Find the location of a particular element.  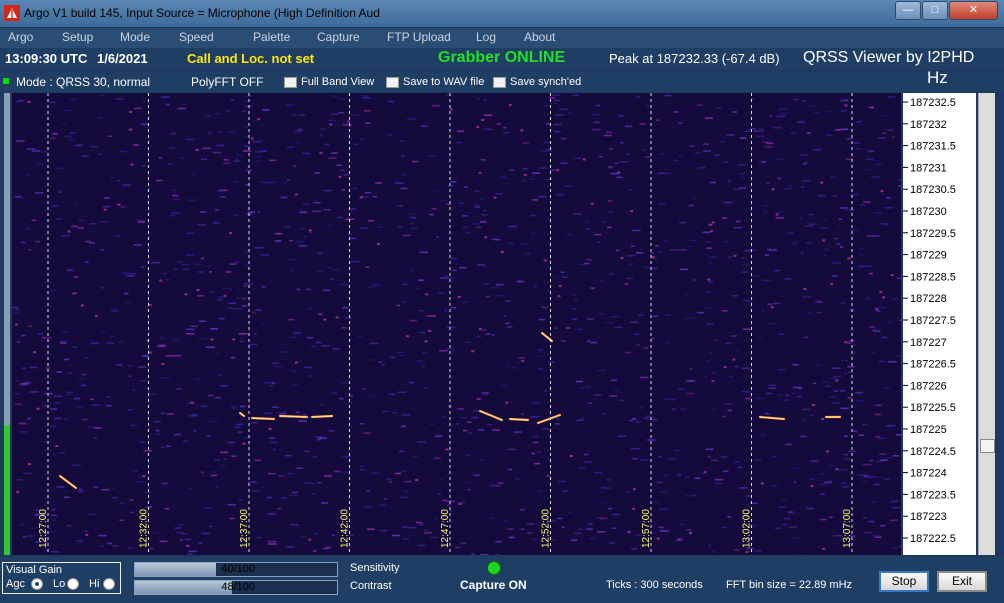

frequency-scrollbar is located at coordinates (986, 324).